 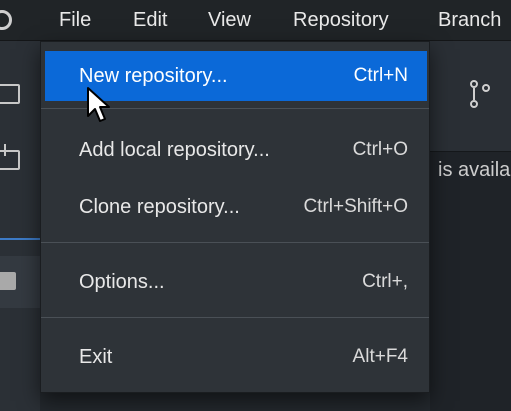 I want to click on sidebar-divider, so click(x=20, y=239).